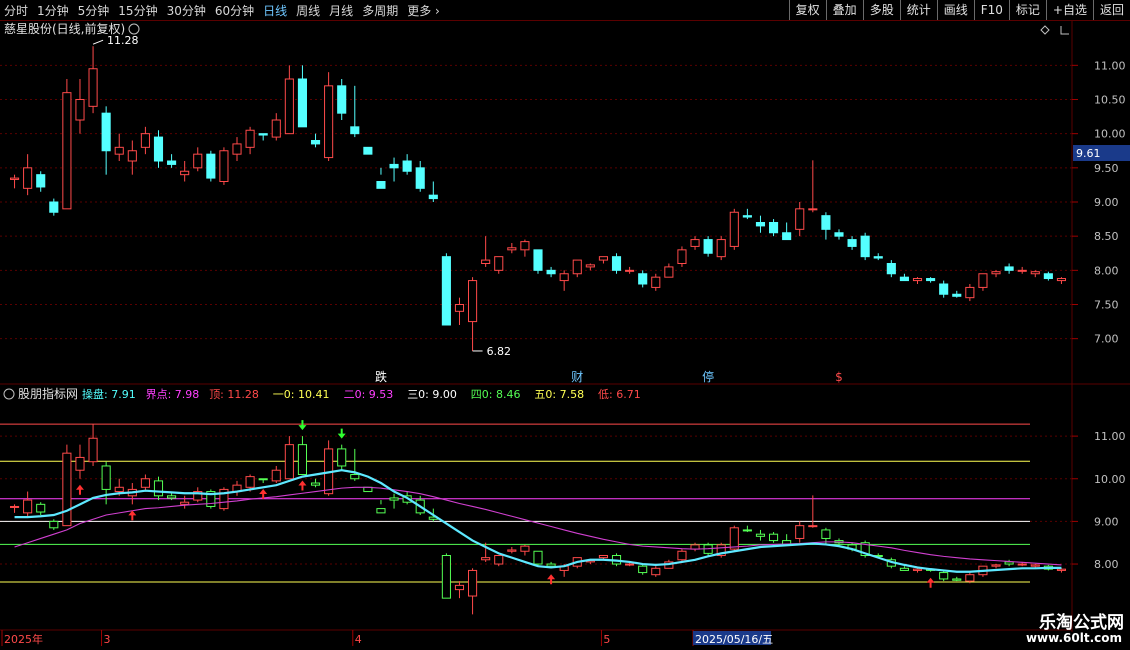  What do you see at coordinates (48, 393) in the screenshot?
I see `sub-title: 股朋指标网` at bounding box center [48, 393].